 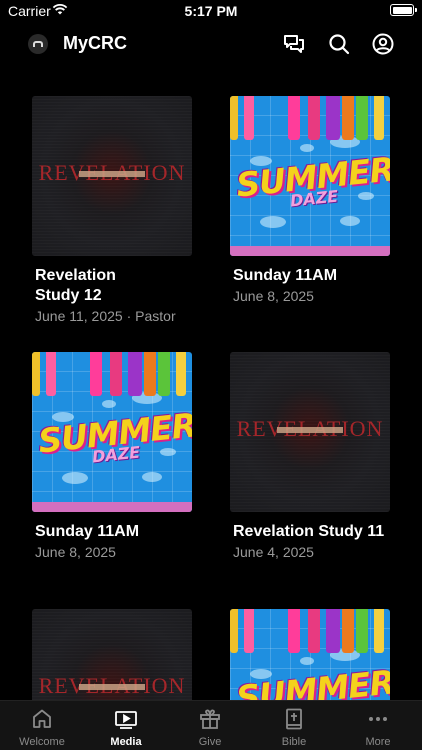 I want to click on app-header: MyCRC, so click(x=211, y=44).